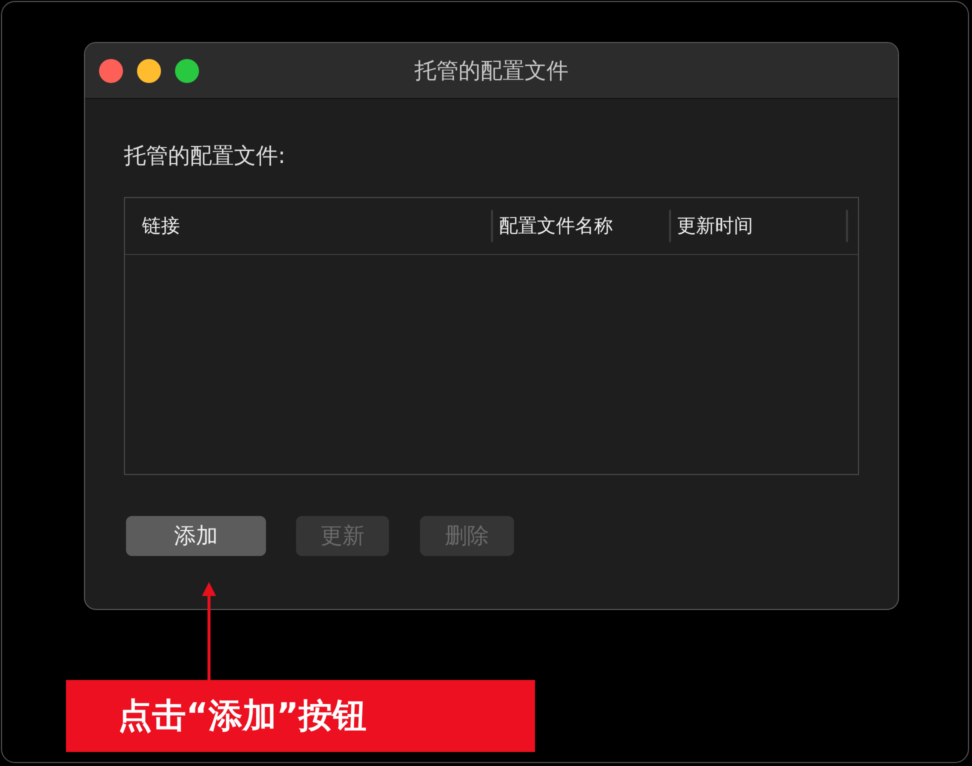  What do you see at coordinates (582, 226) in the screenshot?
I see `column-header: 配置文件名称` at bounding box center [582, 226].